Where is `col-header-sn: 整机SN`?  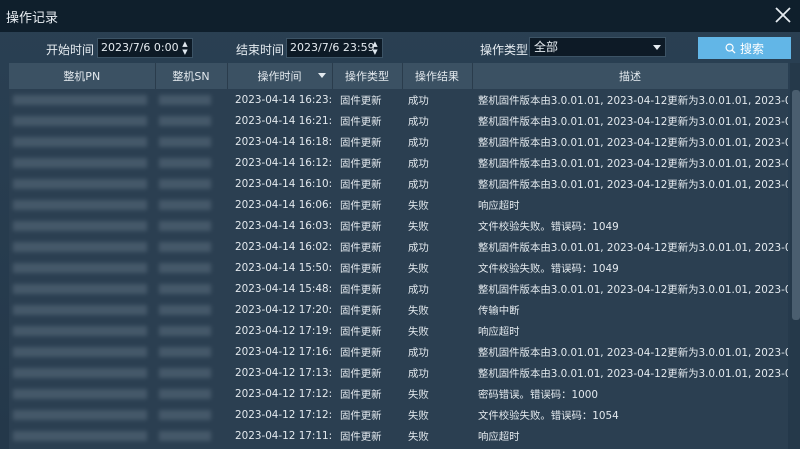
col-header-sn: 整机SN is located at coordinates (191, 76).